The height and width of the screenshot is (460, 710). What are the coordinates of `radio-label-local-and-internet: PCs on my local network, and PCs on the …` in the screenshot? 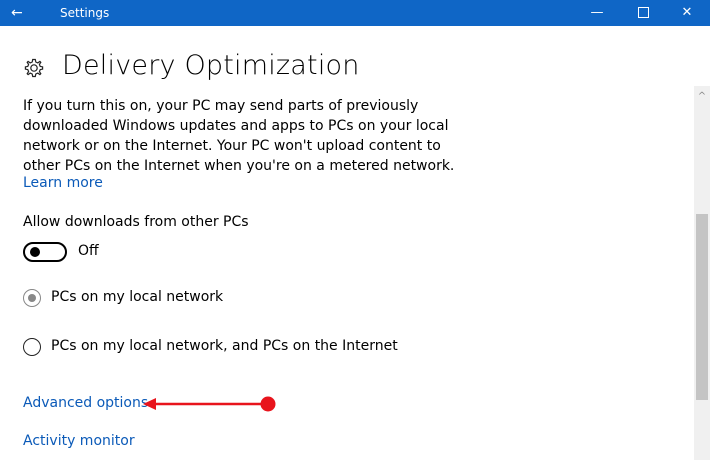 It's located at (224, 346).